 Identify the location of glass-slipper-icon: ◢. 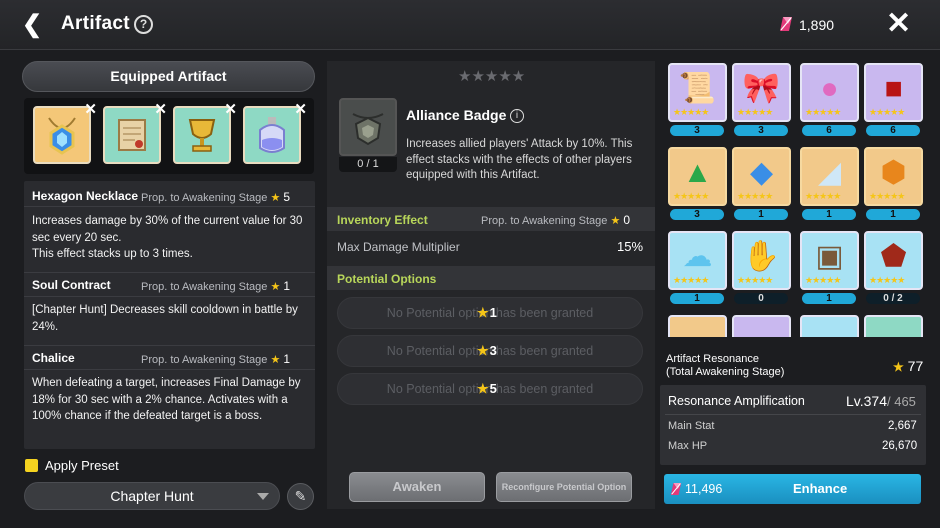
(829, 172).